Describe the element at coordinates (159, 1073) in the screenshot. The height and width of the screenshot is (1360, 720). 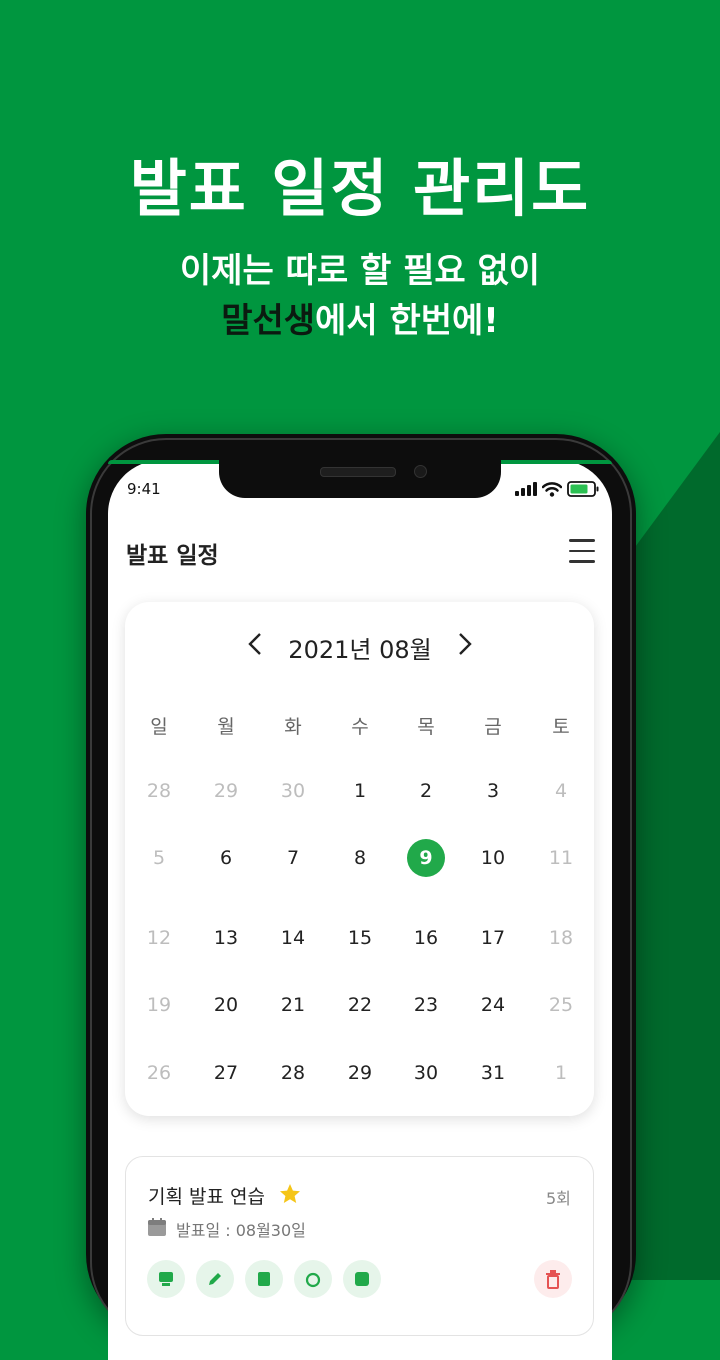
I see `calendar-day: 26` at that location.